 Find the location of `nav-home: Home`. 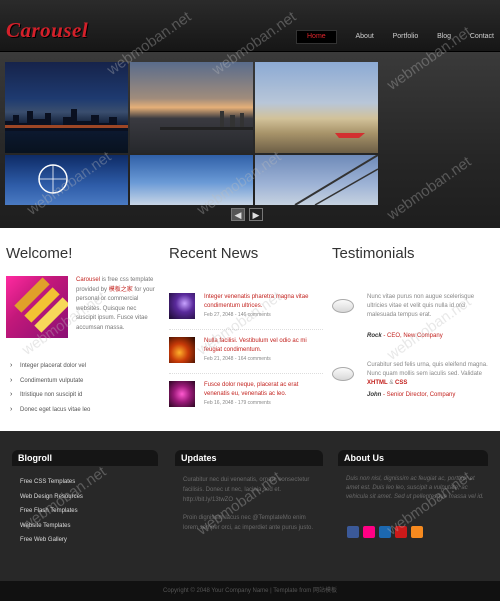

nav-home: Home is located at coordinates (316, 37).